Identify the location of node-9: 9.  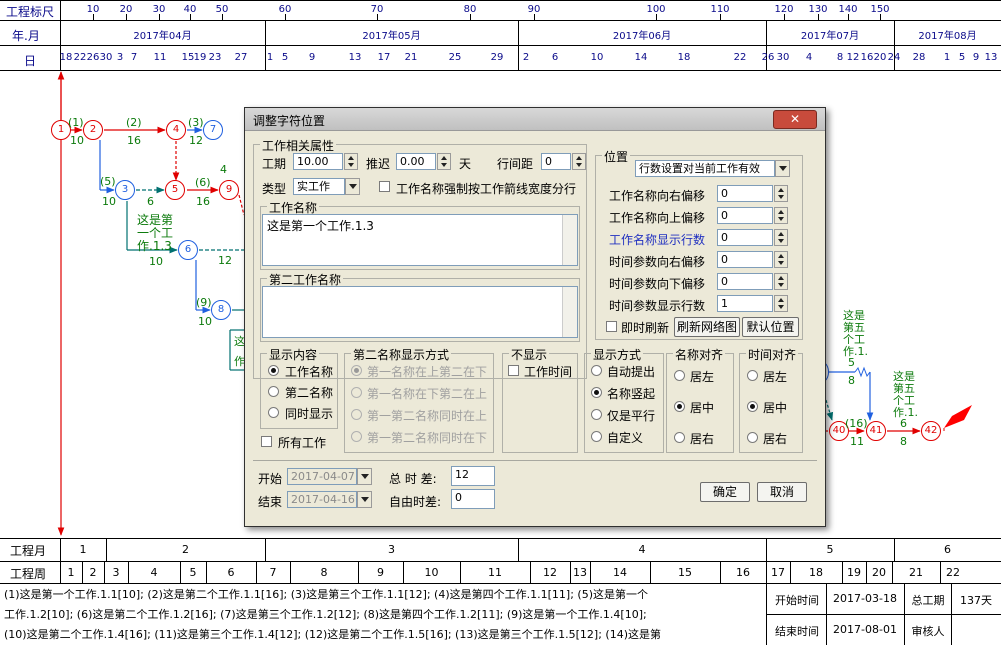
(229, 190).